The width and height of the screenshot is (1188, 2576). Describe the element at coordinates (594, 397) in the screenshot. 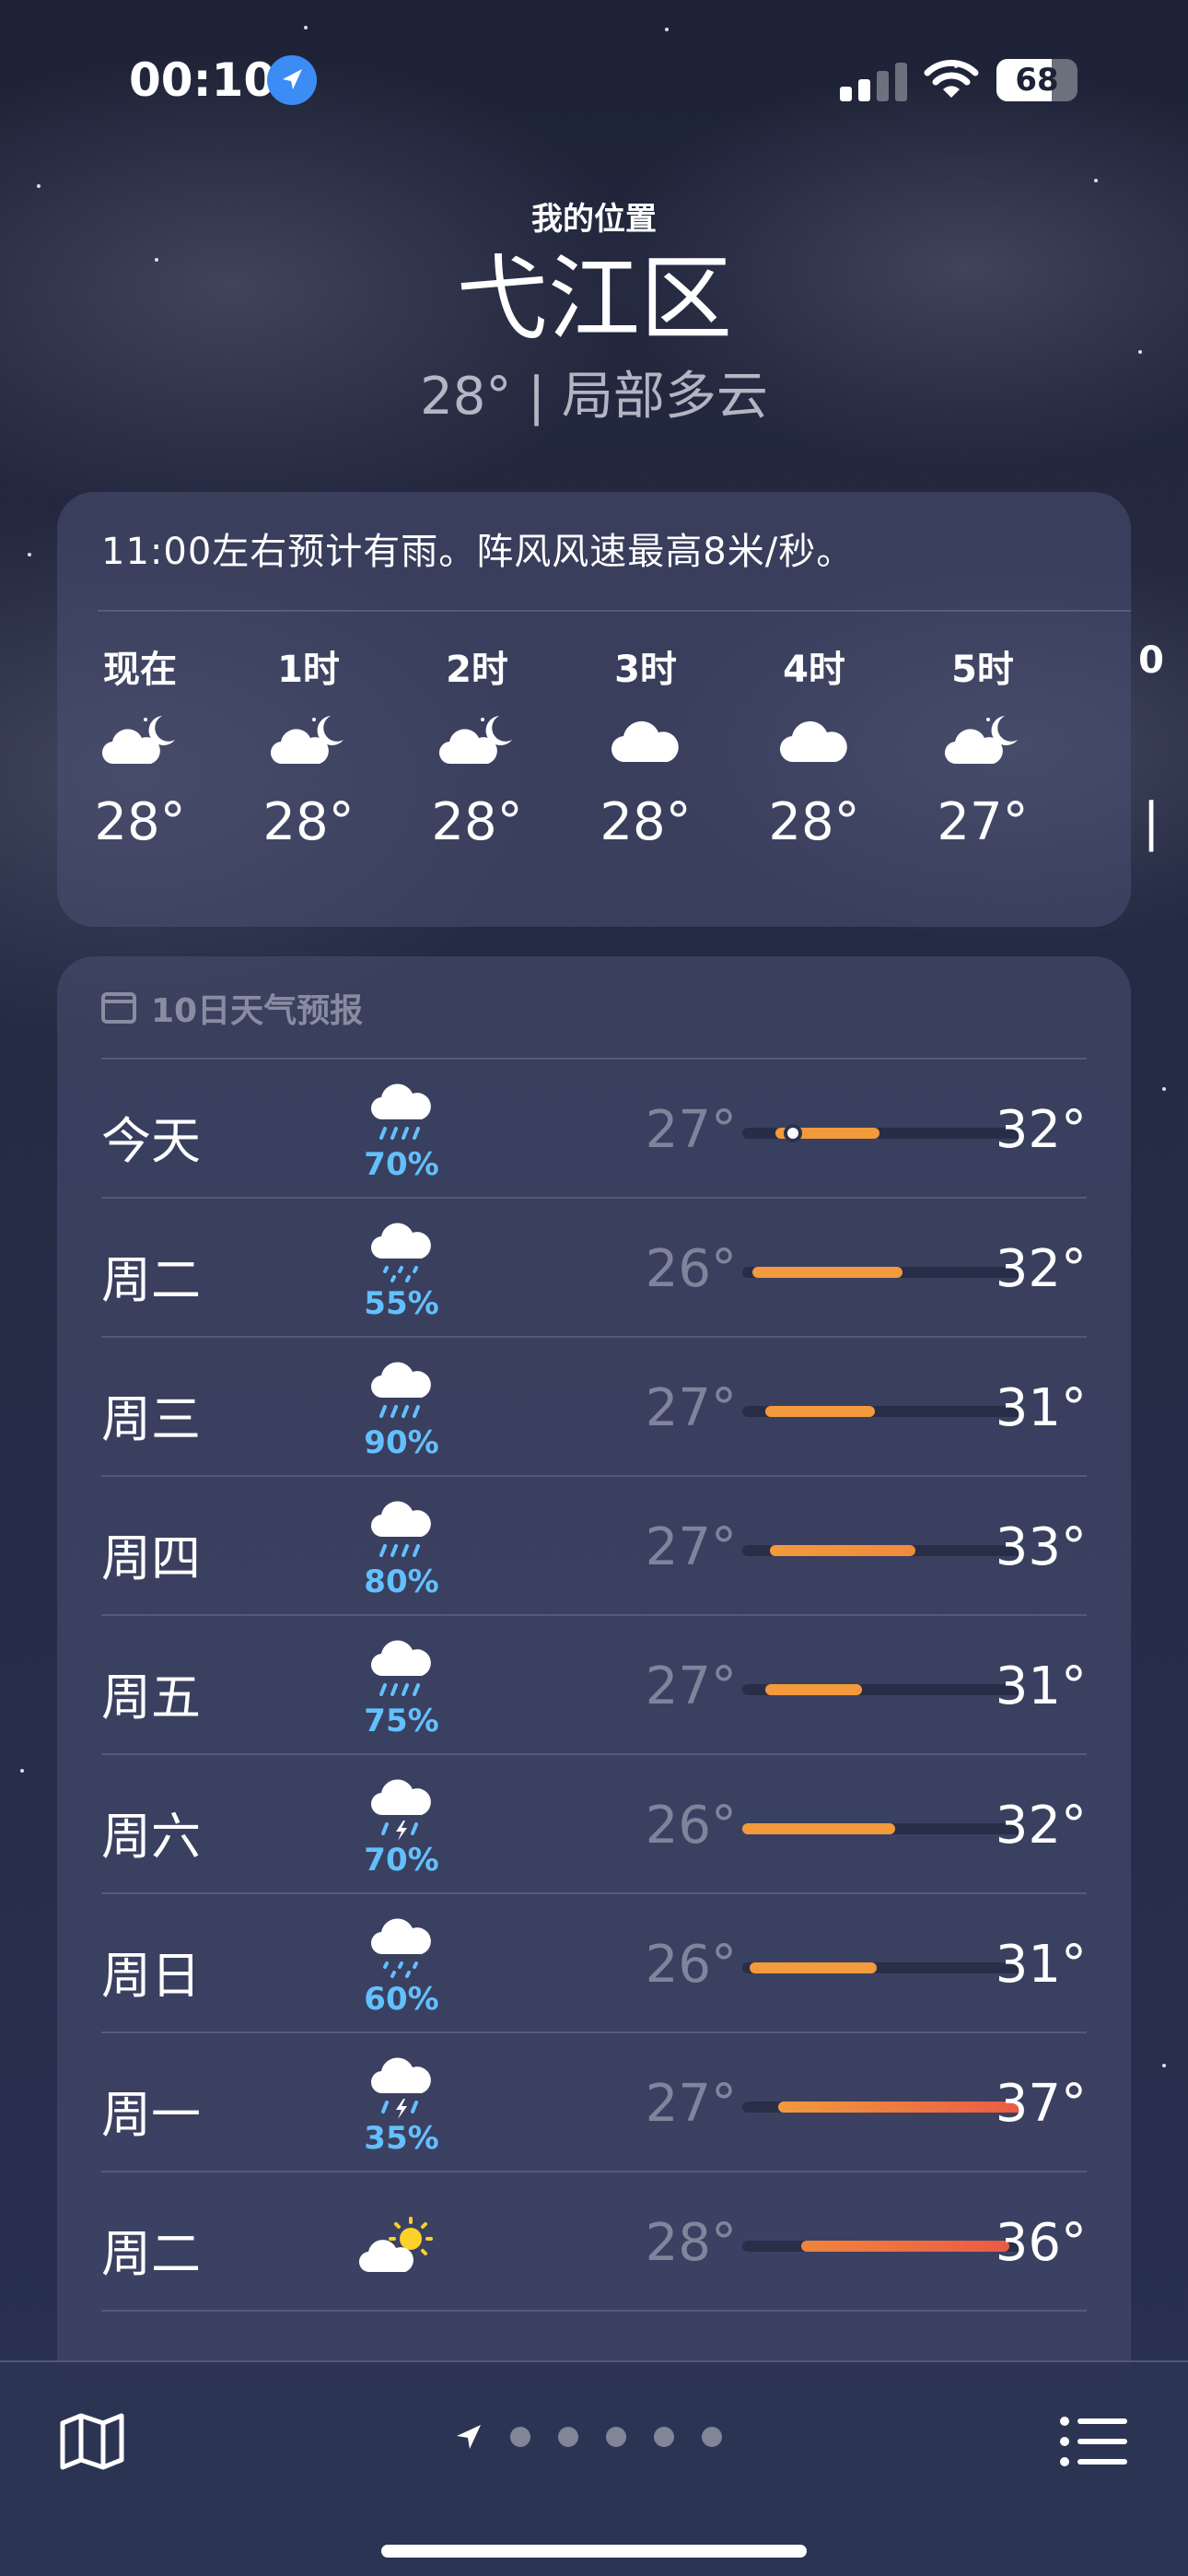

I see `current-summary: 28° | 局部多云` at that location.